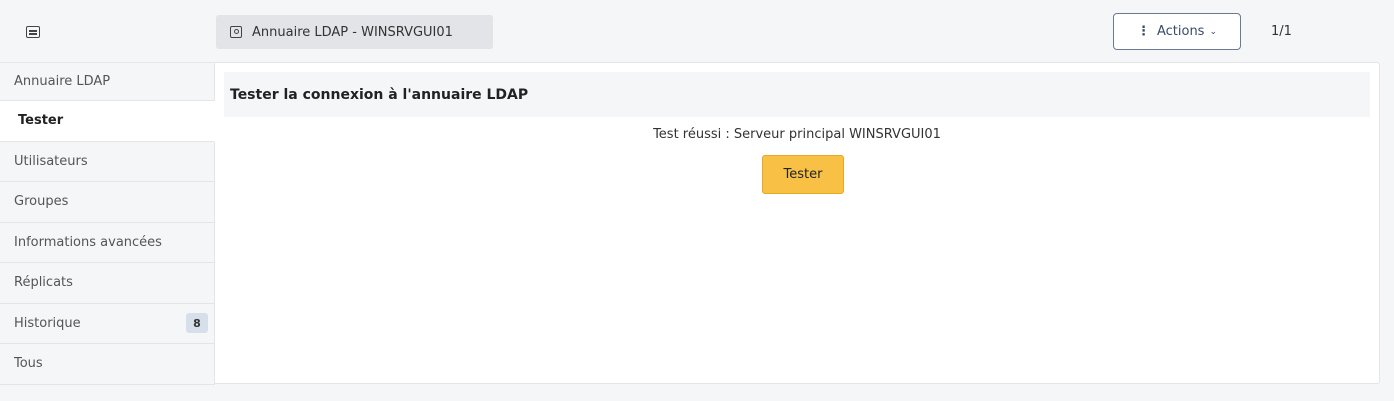 The width and height of the screenshot is (1394, 401). What do you see at coordinates (107, 323) in the screenshot?
I see `sidebar-item-historique: Historique 8` at bounding box center [107, 323].